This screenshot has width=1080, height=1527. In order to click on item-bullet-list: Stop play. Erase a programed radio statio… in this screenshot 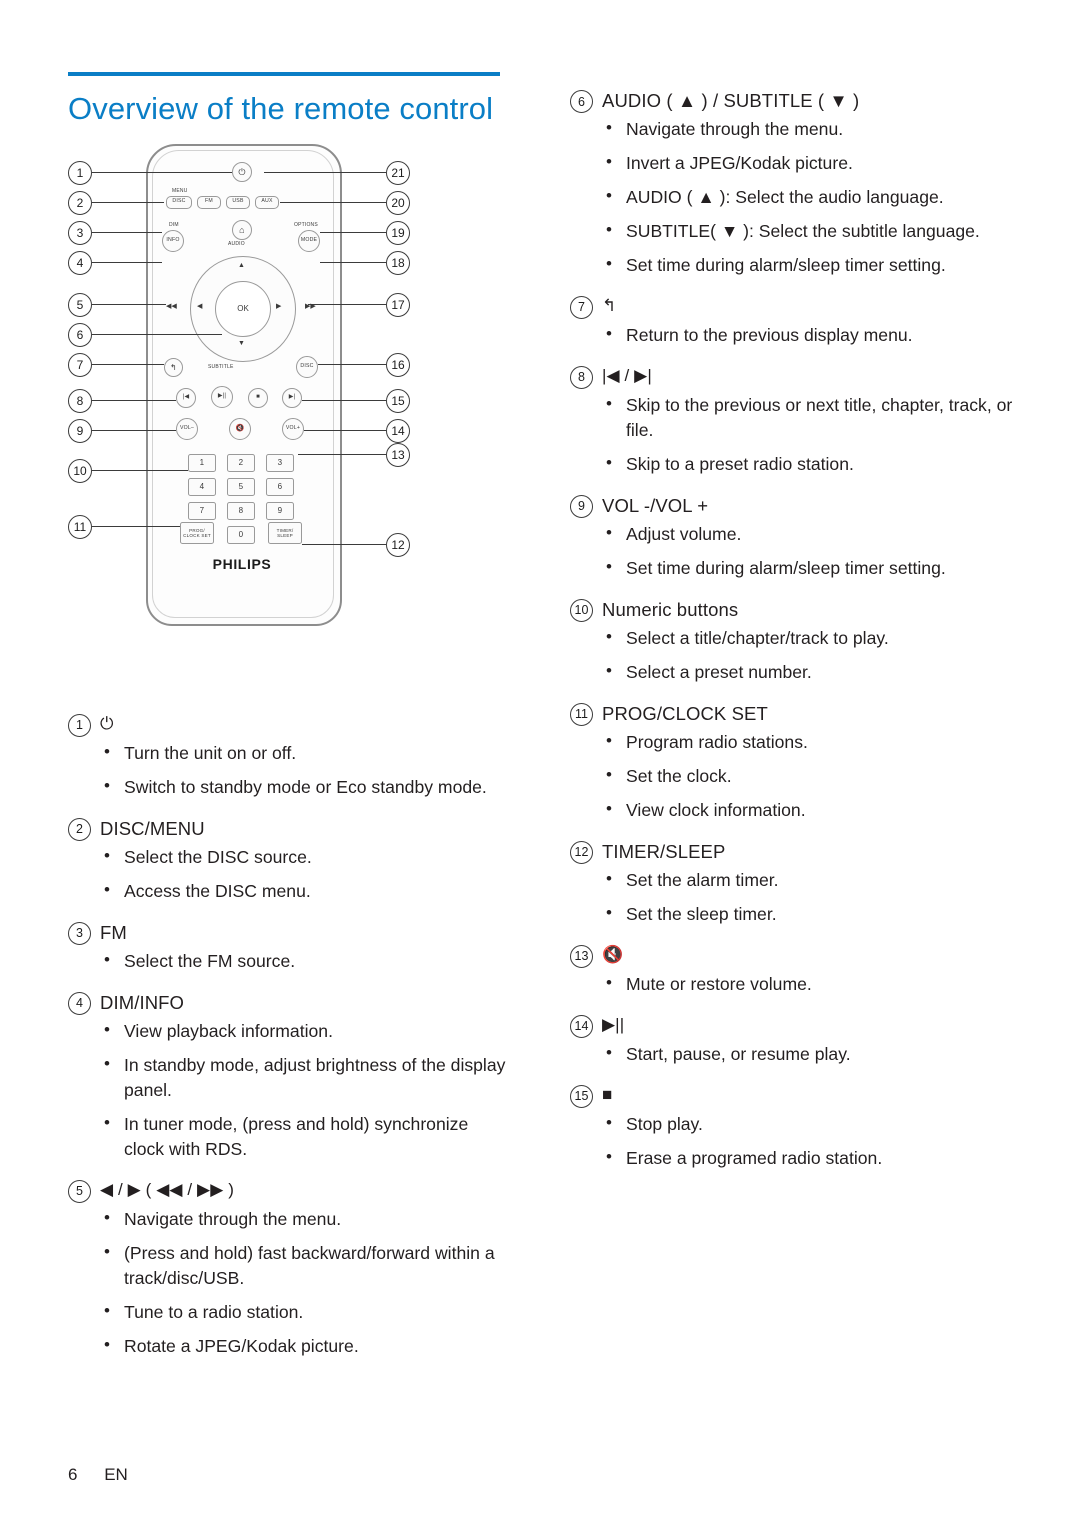, I will do `click(795, 1141)`.